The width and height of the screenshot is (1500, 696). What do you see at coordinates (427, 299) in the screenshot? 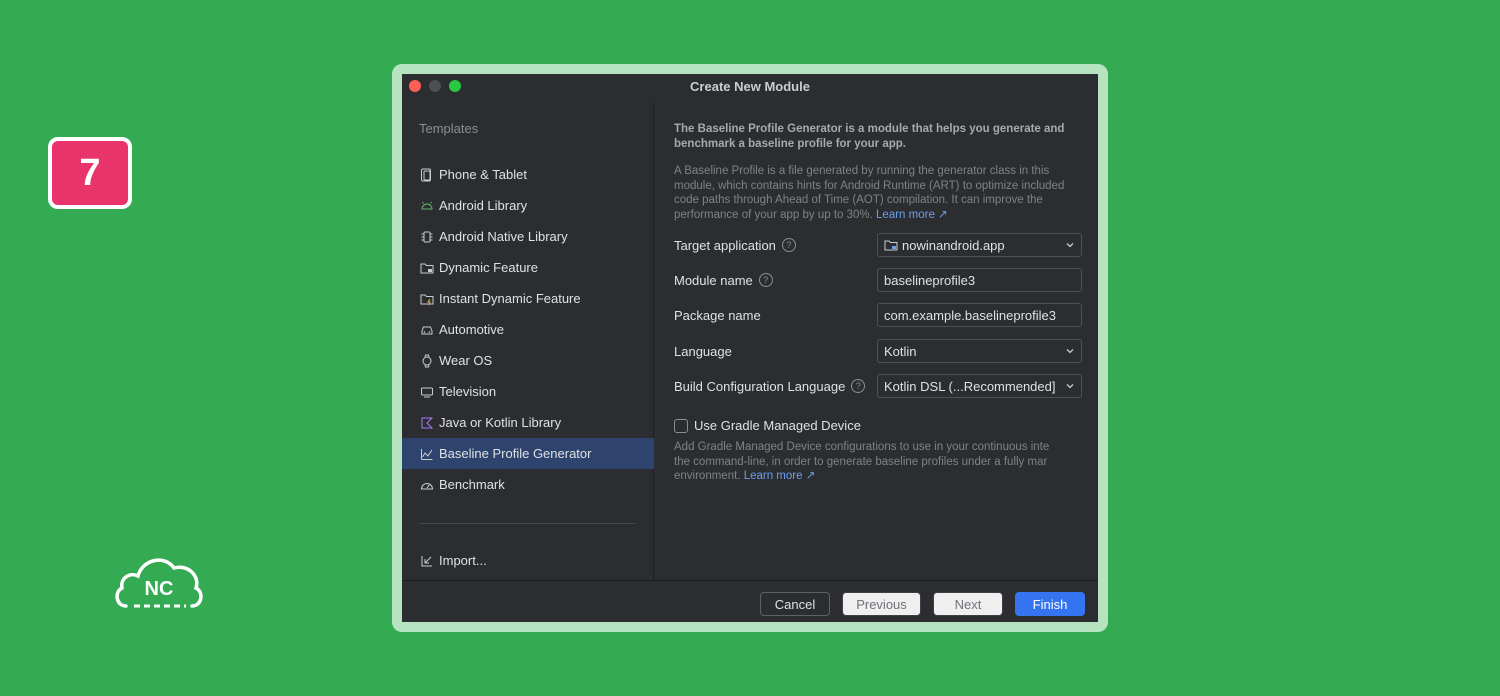
I see `instant-feature-icon` at bounding box center [427, 299].